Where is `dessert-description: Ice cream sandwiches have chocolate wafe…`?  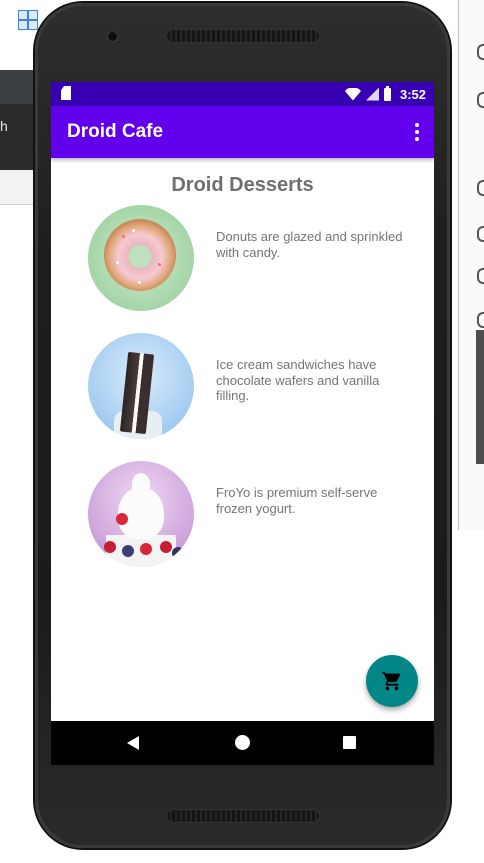
dessert-description: Ice cream sandwiches have chocolate wafe… is located at coordinates (298, 380).